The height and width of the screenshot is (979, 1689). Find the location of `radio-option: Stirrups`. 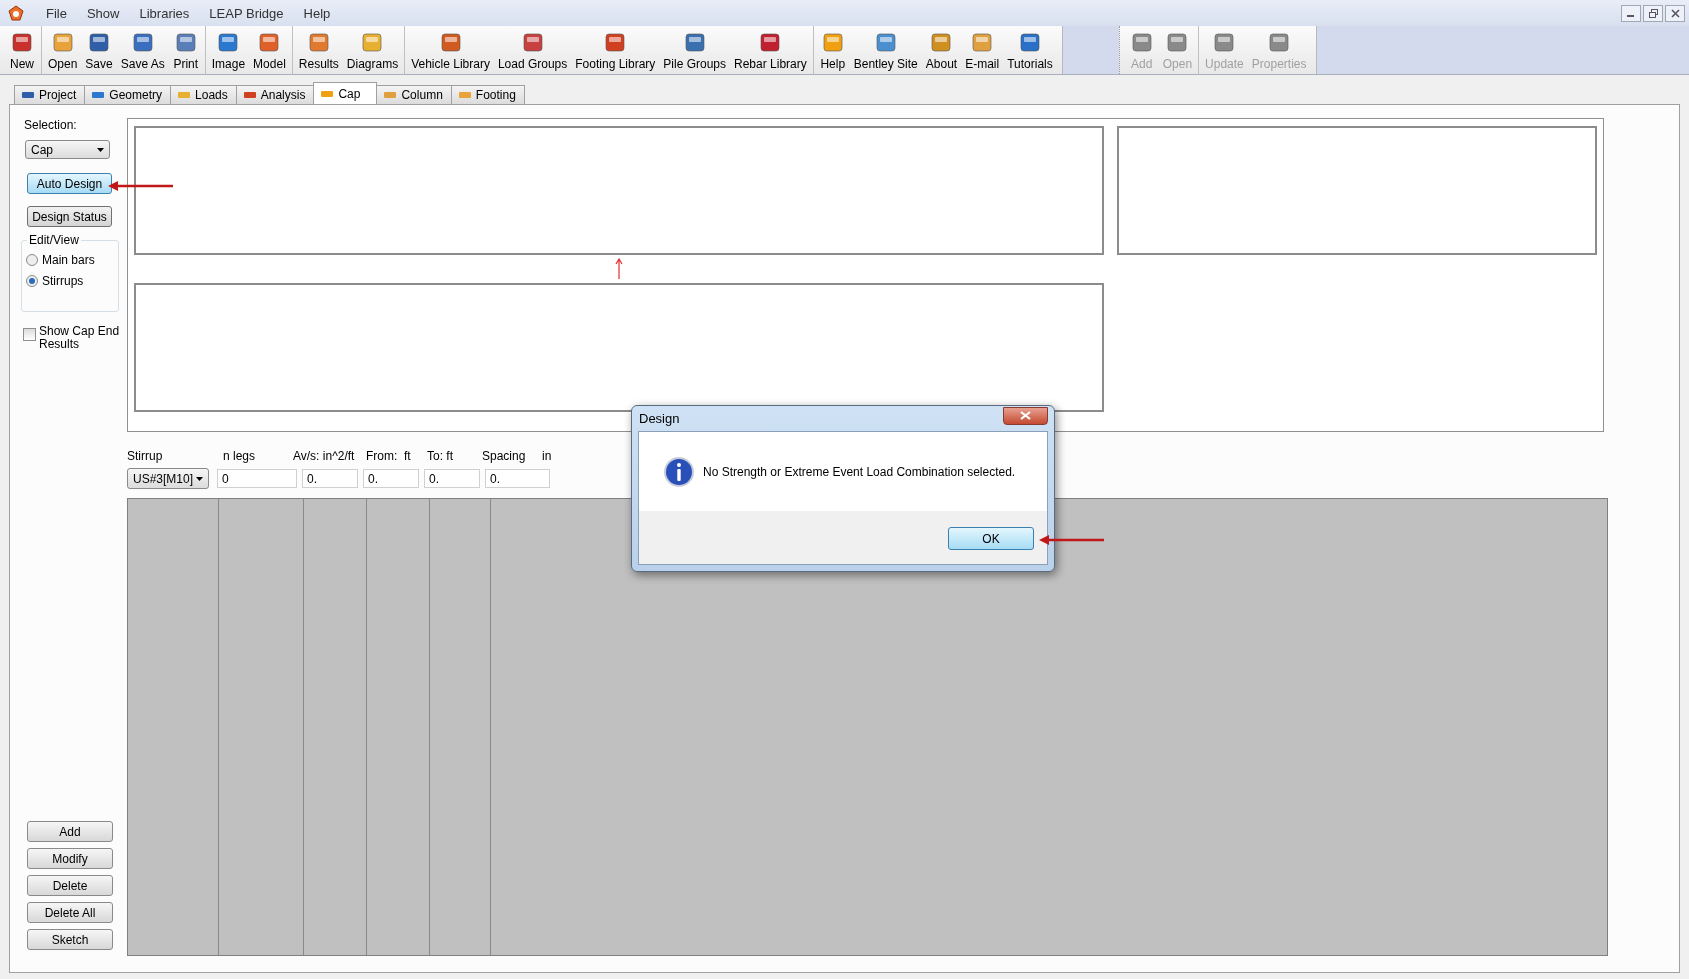

radio-option: Stirrups is located at coordinates (55, 281).